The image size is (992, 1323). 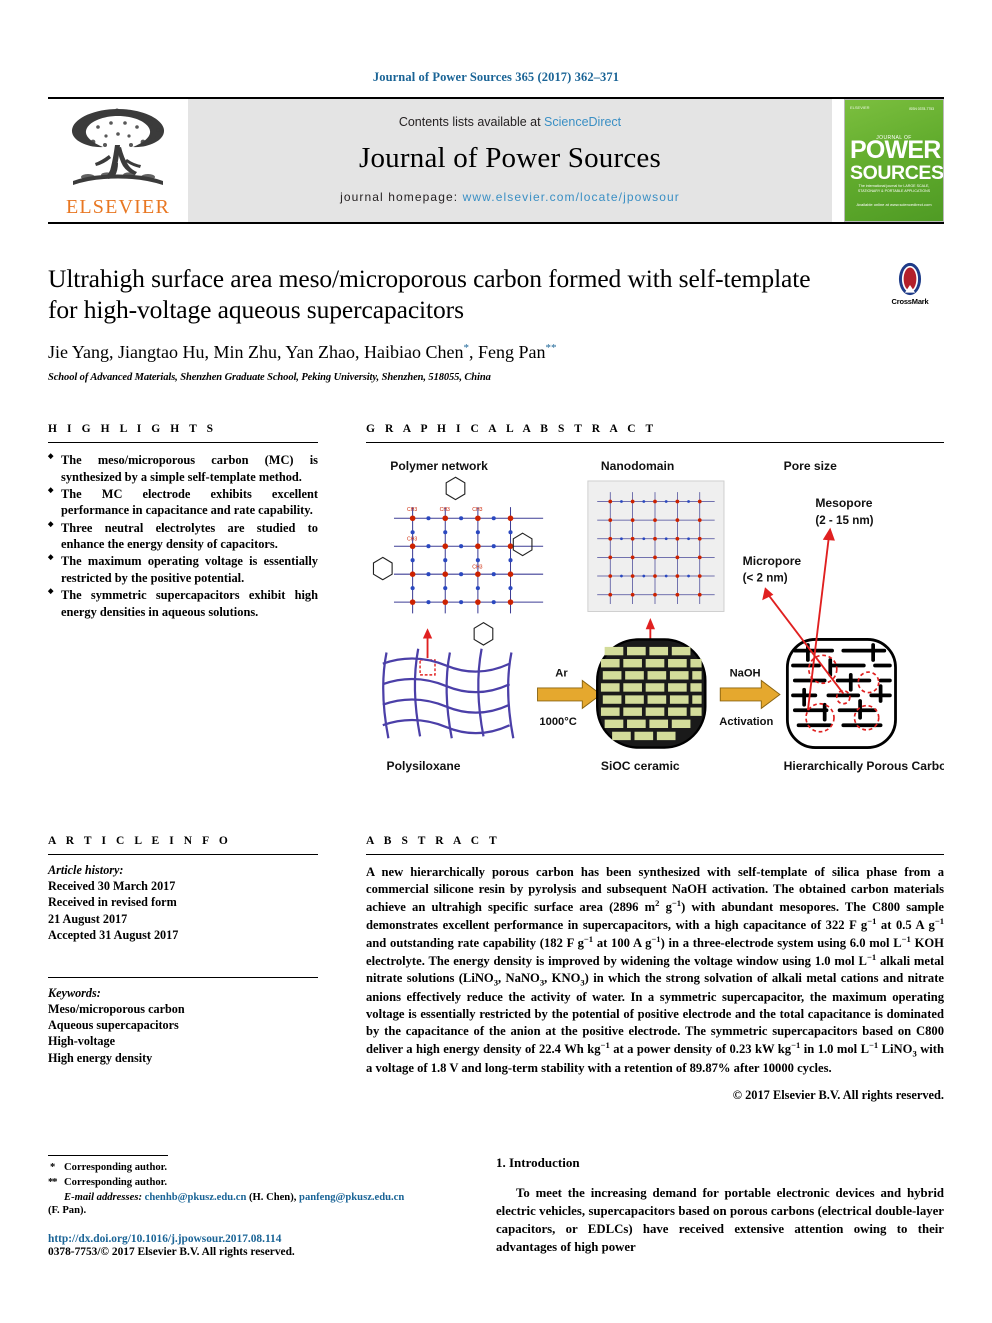 I want to click on footnote-corresponding-2: ** Corresponding author., so click(x=263, y=1182).